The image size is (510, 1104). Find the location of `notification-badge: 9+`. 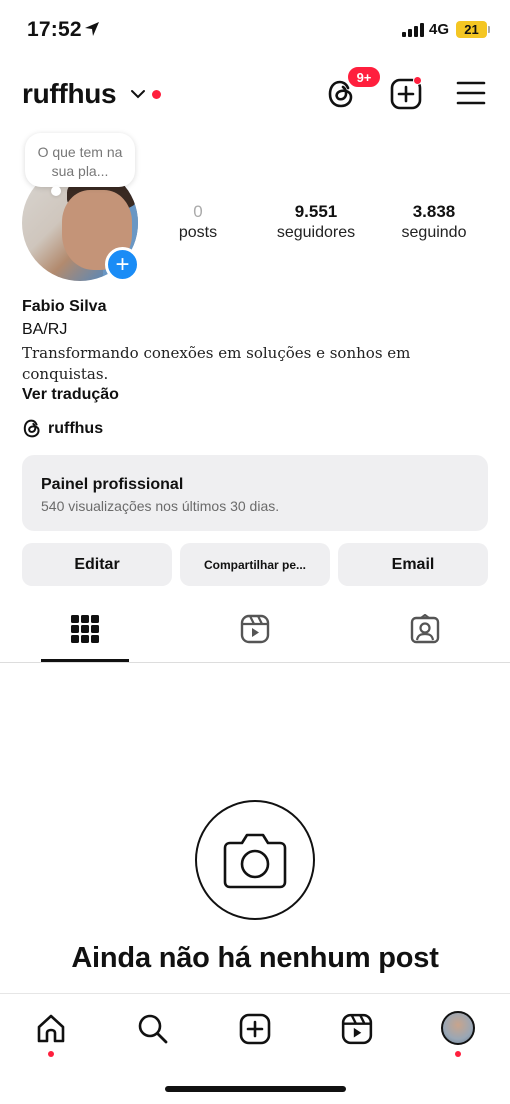

notification-badge: 9+ is located at coordinates (364, 77).